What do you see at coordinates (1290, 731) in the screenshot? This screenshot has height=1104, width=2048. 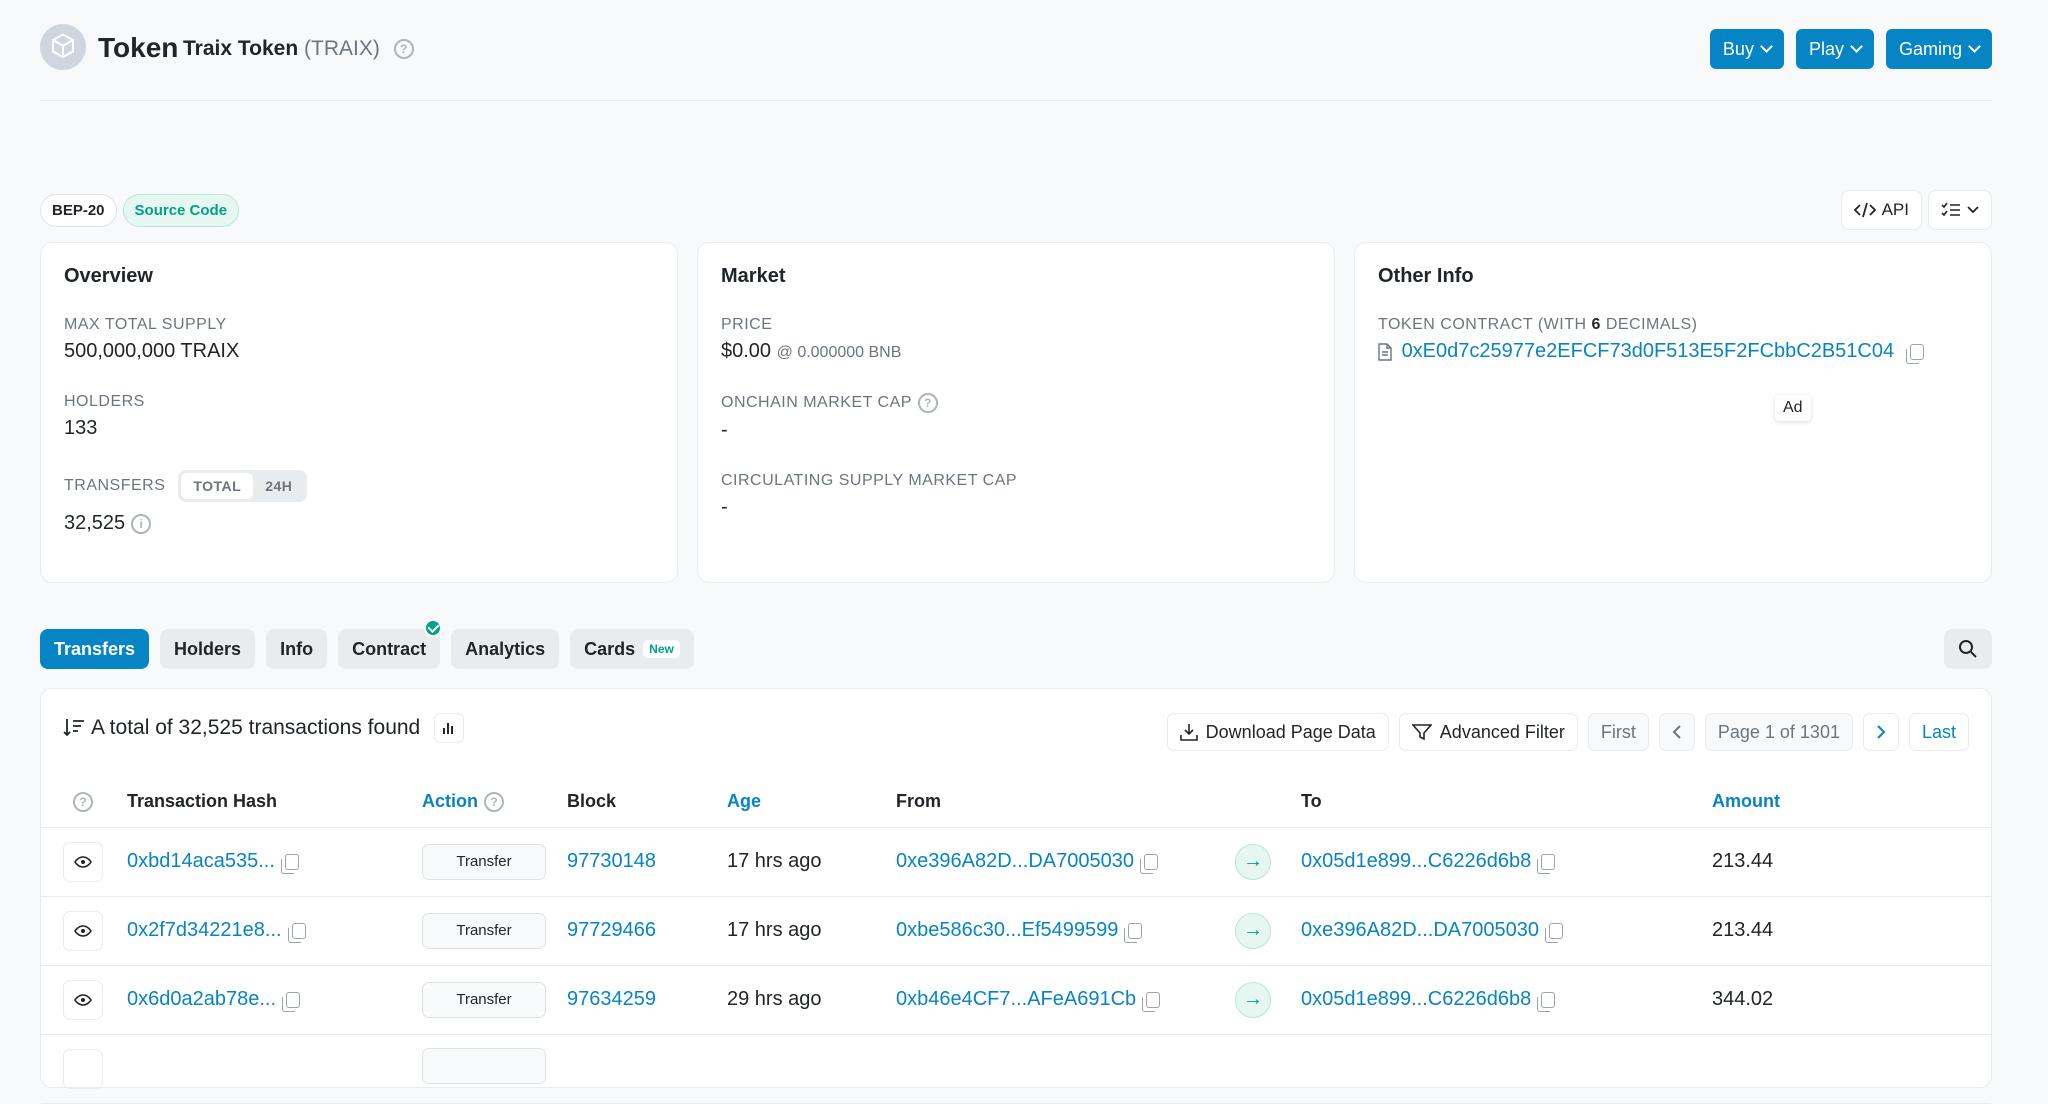 I see `download-label: Download Page Data` at bounding box center [1290, 731].